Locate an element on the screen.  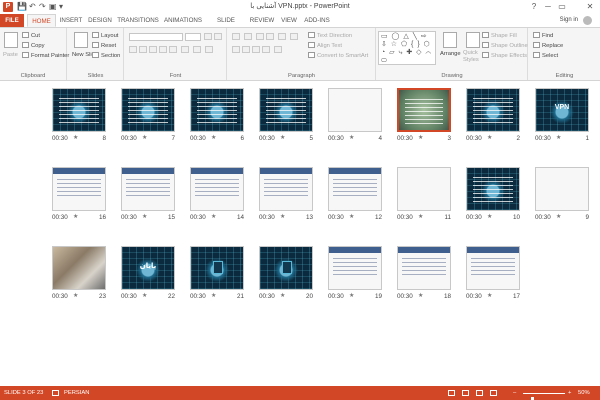
sign-in-link: Sign in is located at coordinates (569, 20).